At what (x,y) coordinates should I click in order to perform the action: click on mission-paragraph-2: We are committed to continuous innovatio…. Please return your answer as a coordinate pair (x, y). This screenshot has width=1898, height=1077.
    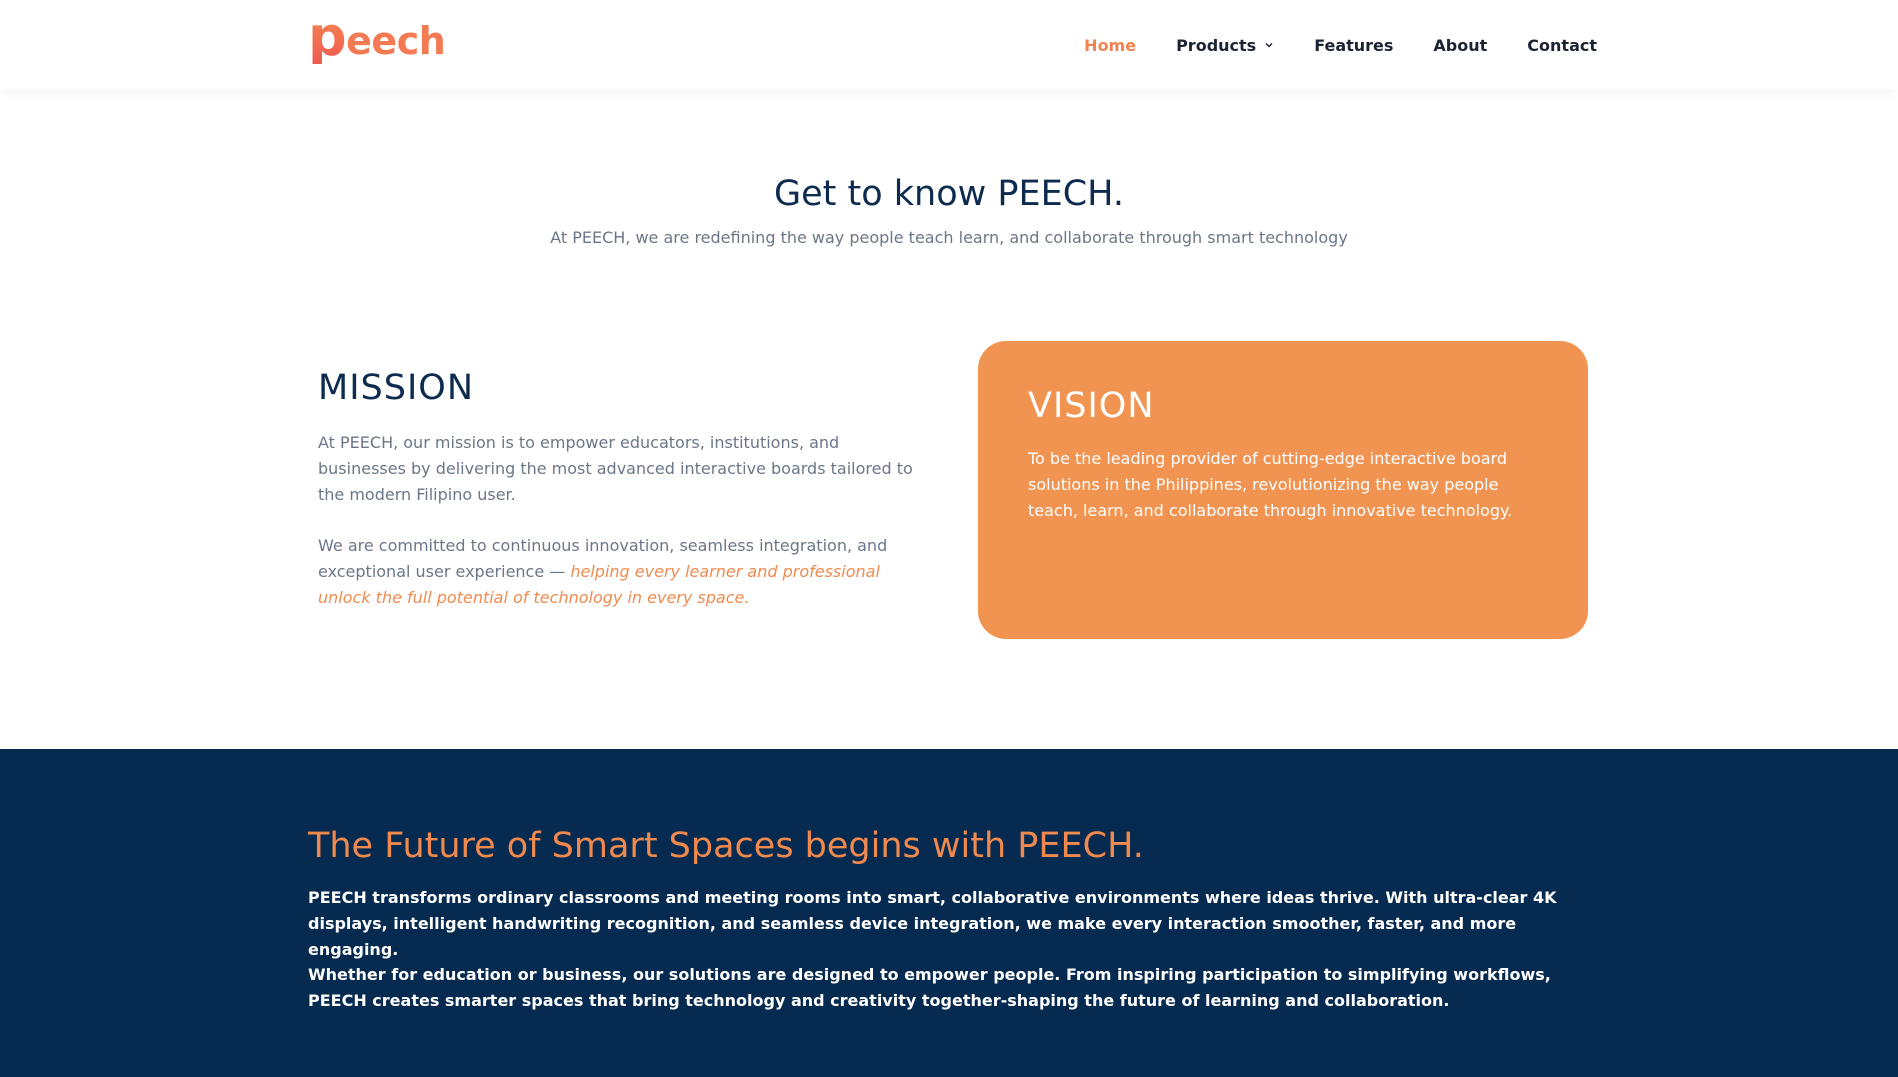
    Looking at the image, I should click on (618, 572).